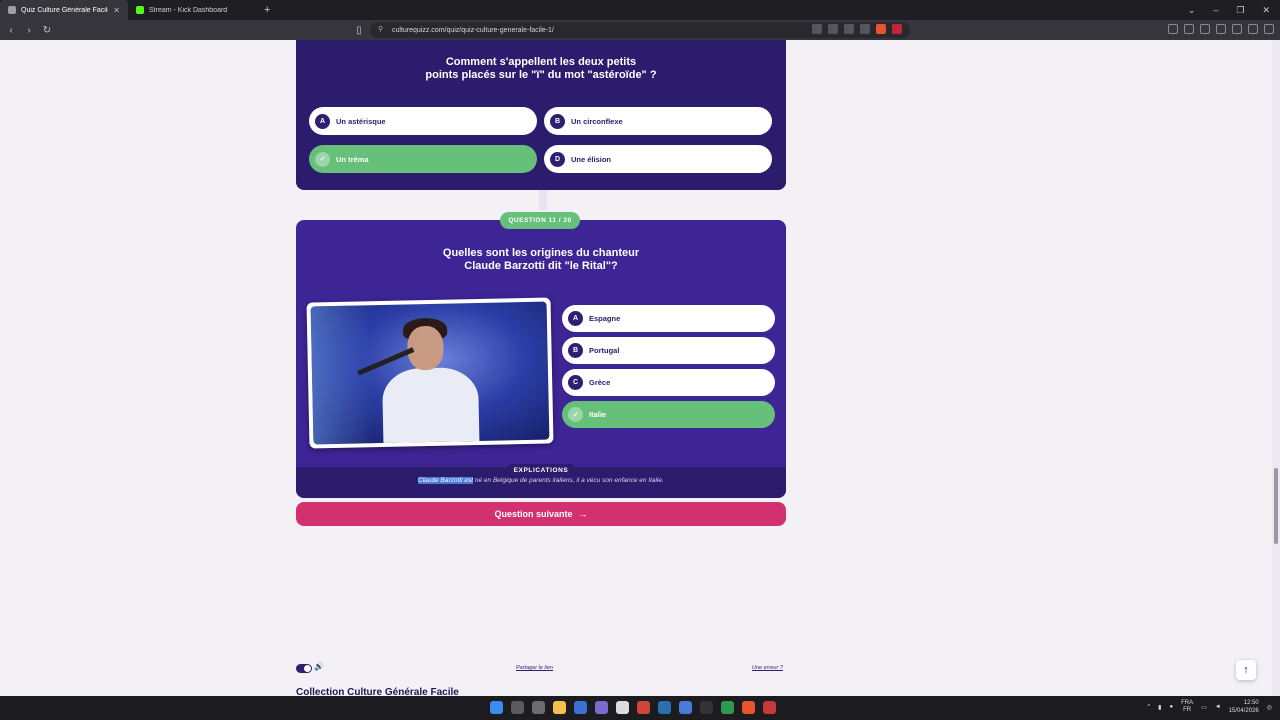 The width and height of the screenshot is (1280, 720). What do you see at coordinates (29, 30) in the screenshot?
I see `forward-icon: ›` at bounding box center [29, 30].